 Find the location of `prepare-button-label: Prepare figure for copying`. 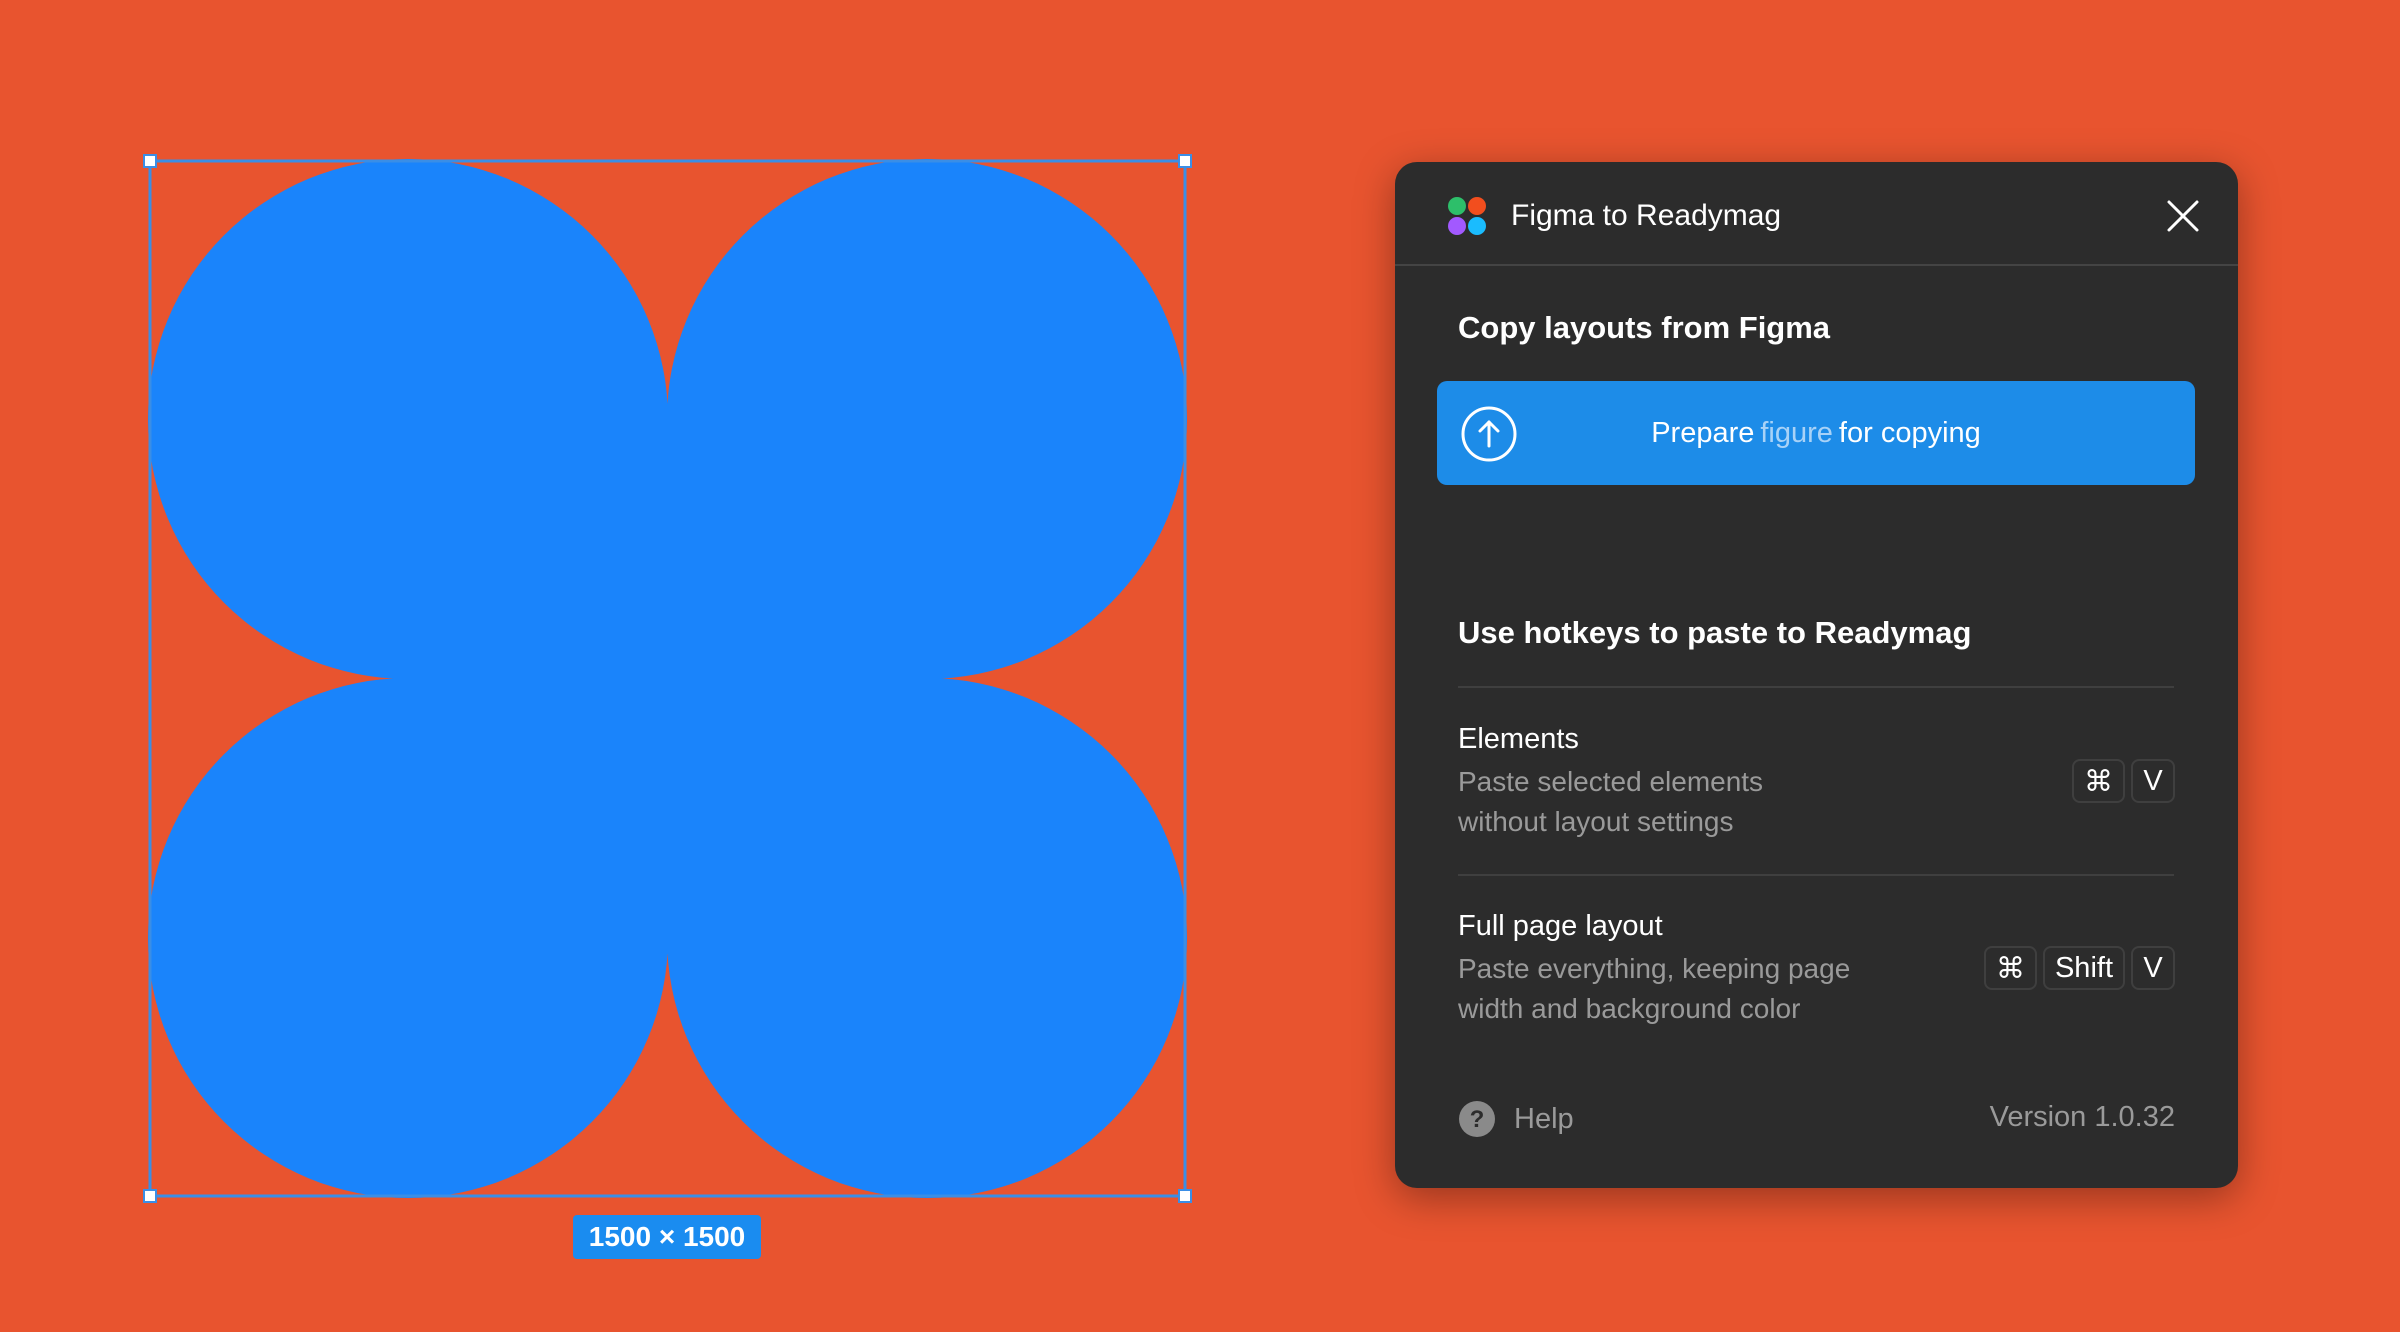

prepare-button-label: Prepare figure for copying is located at coordinates (1816, 433).